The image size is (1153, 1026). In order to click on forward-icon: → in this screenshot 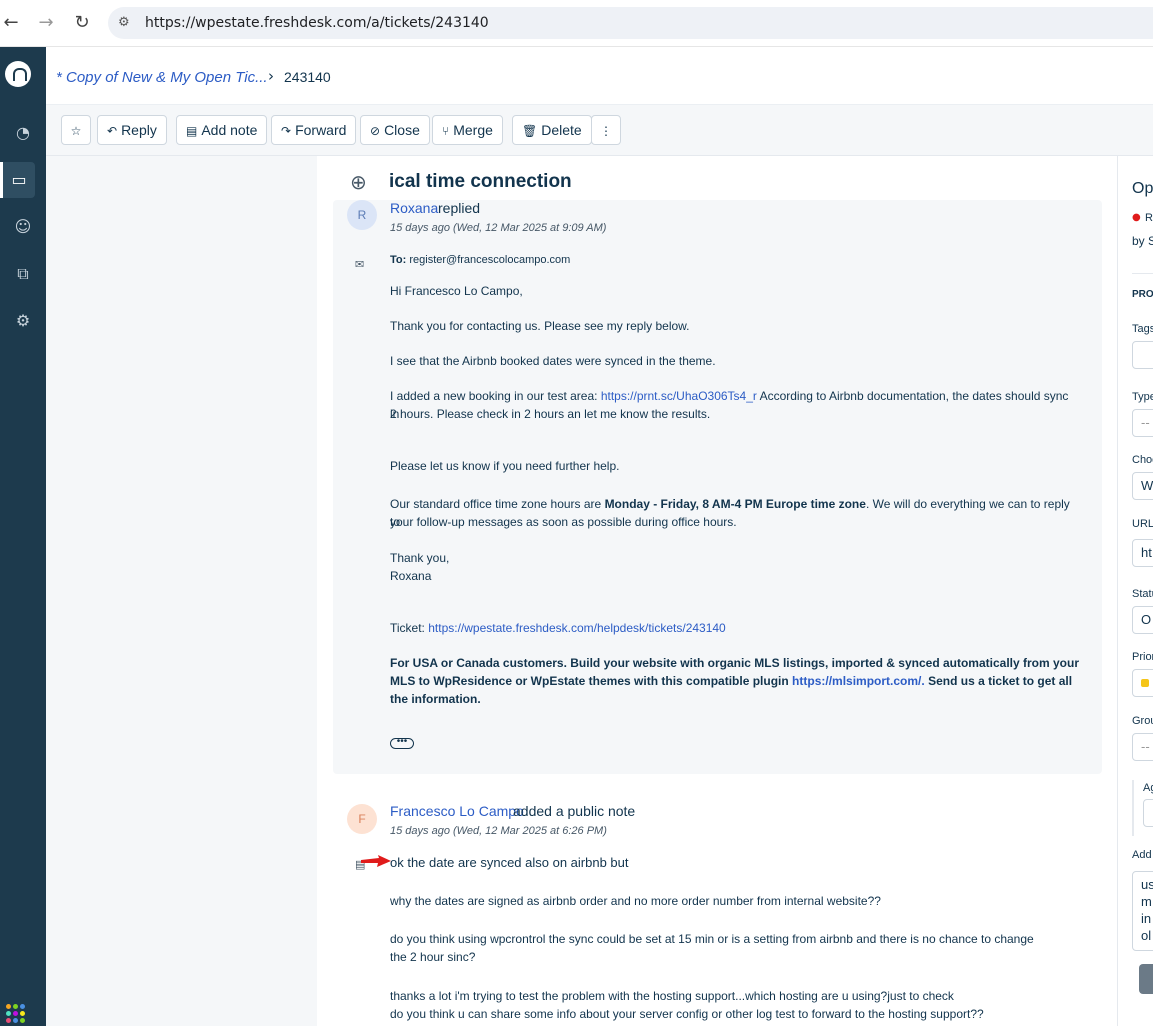, I will do `click(46, 23)`.